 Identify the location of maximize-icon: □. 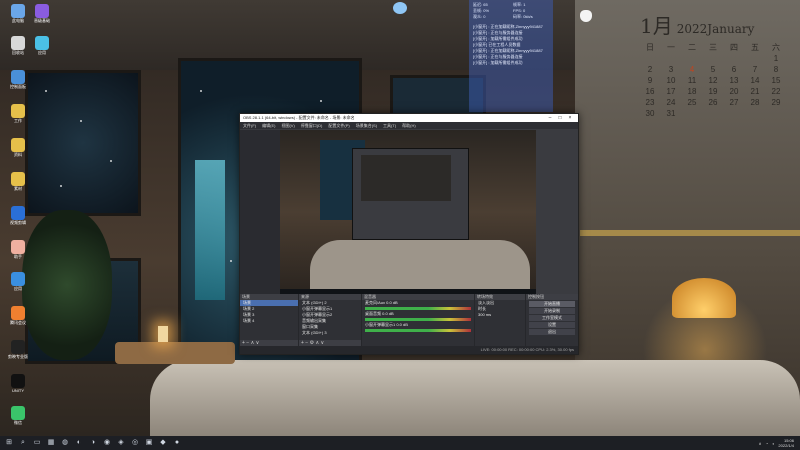
(560, 118).